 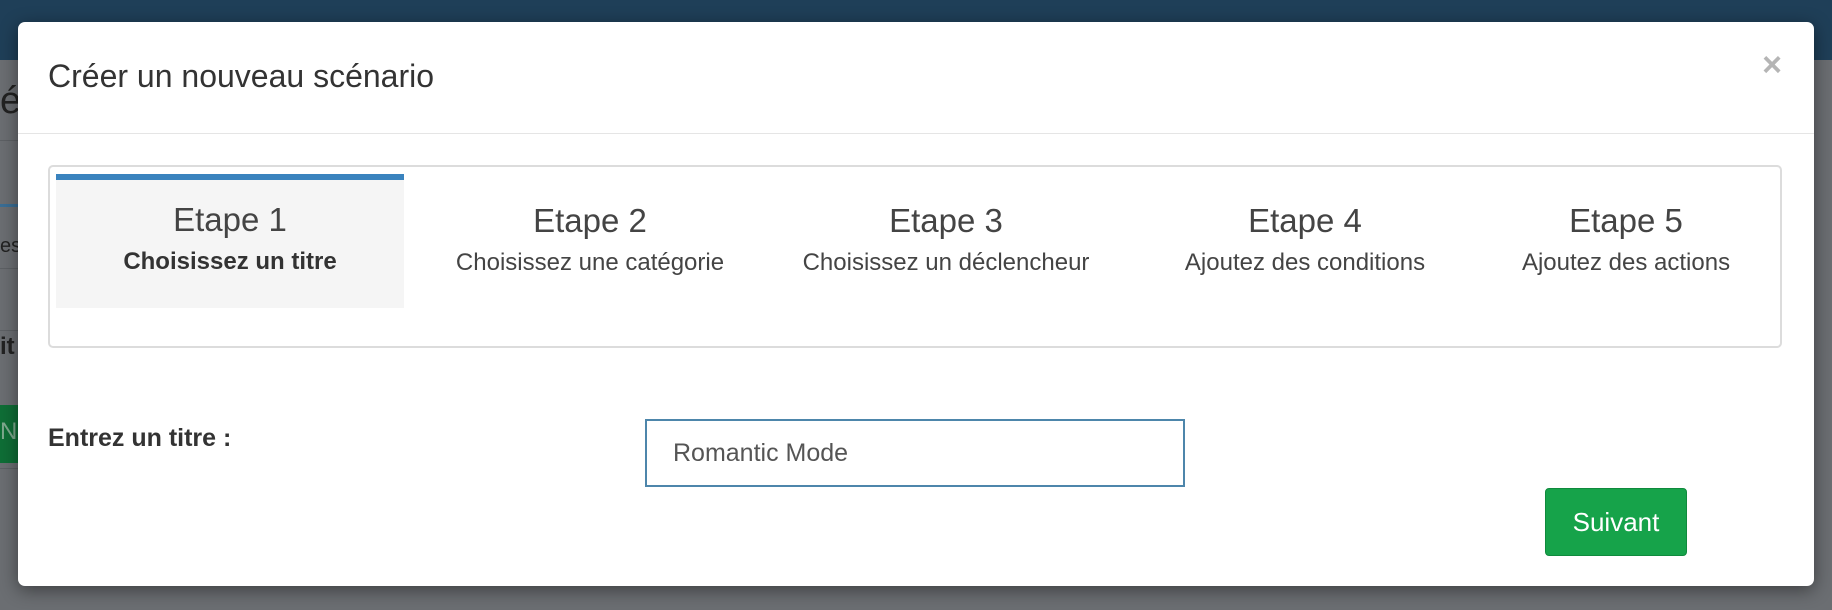 I want to click on step-number: Etape 3, so click(x=946, y=220).